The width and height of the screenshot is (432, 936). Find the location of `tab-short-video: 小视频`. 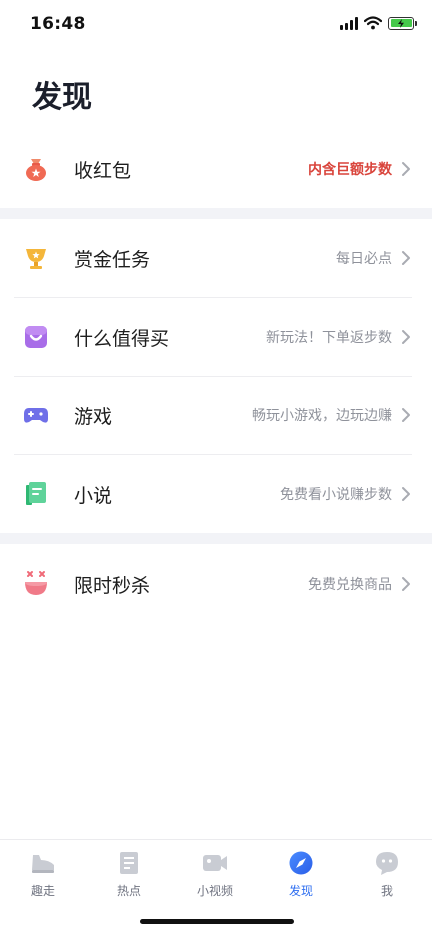

tab-short-video: 小视频 is located at coordinates (215, 874).